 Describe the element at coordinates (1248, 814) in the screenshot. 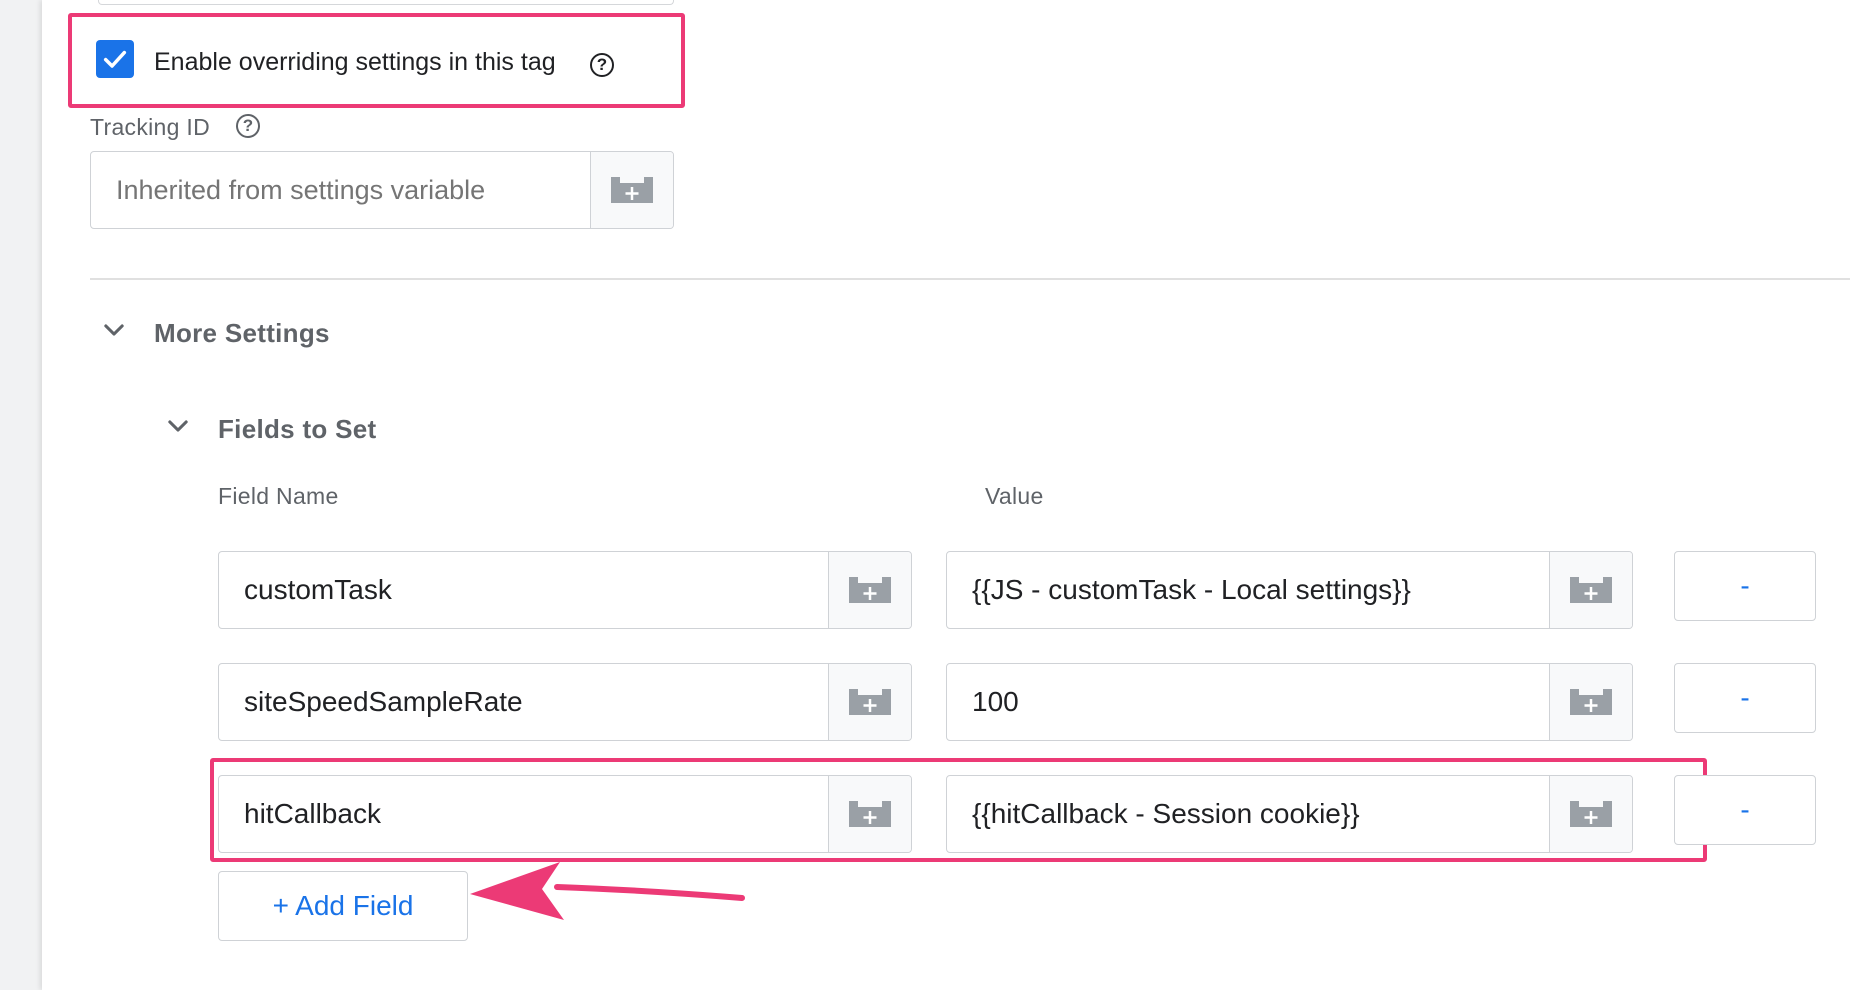

I see `value-text: {{hitCallback - Session cookie}}` at that location.